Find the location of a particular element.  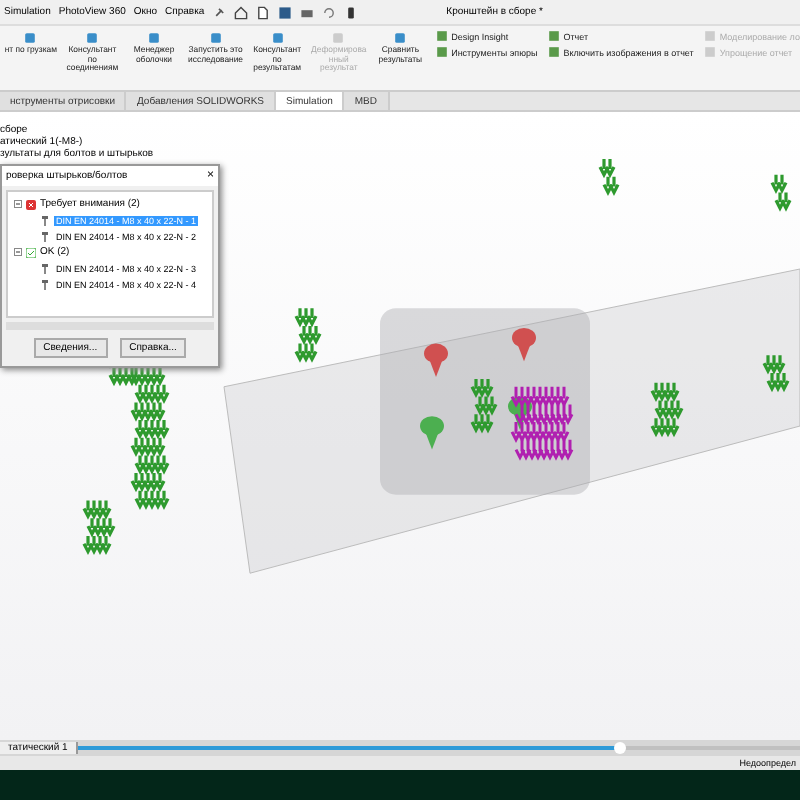

check-icon is located at coordinates (31, 252).